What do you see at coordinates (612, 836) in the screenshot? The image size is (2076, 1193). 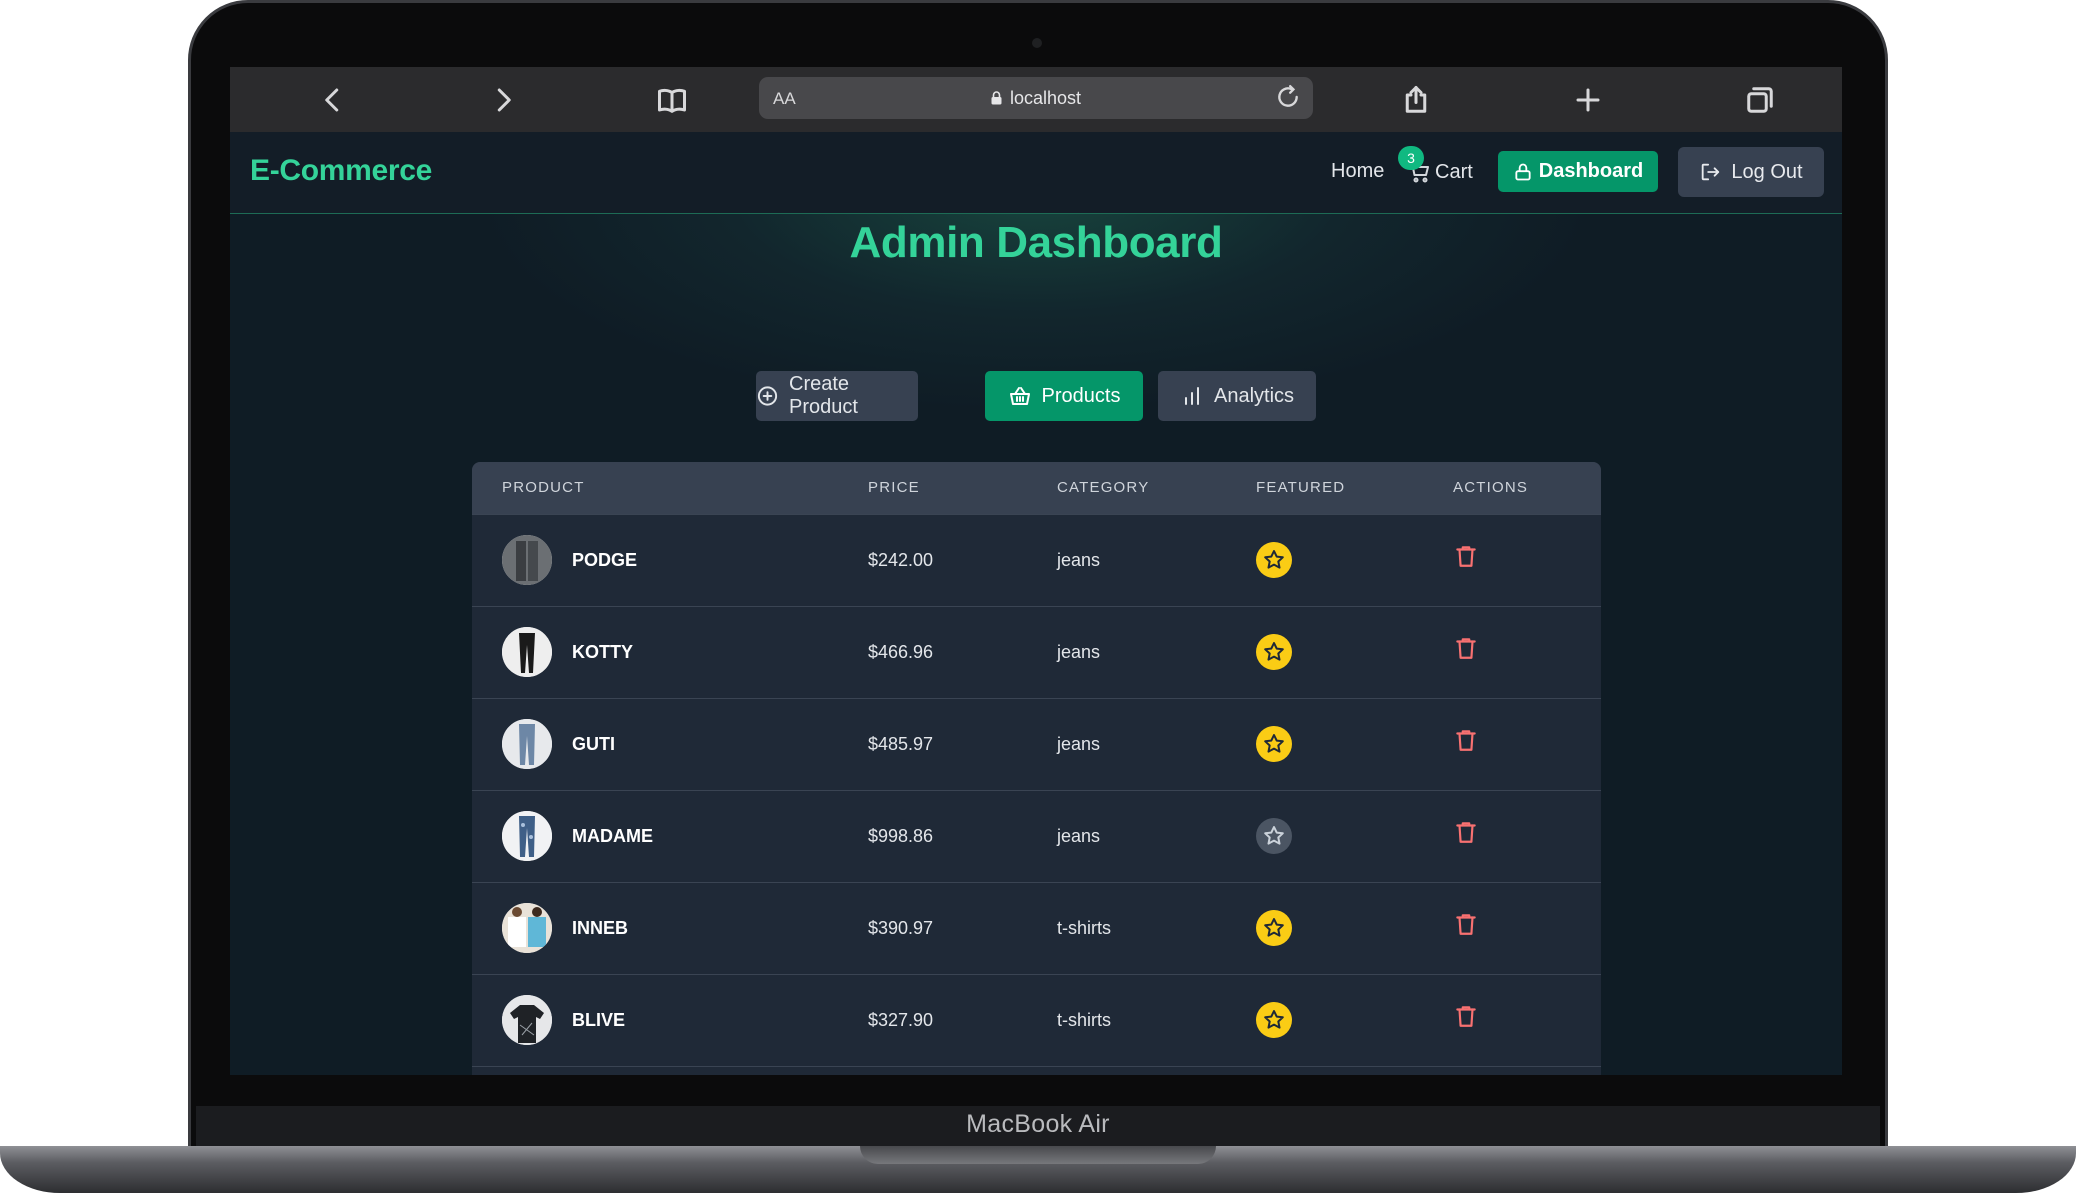 I see `product-name: MADAME` at bounding box center [612, 836].